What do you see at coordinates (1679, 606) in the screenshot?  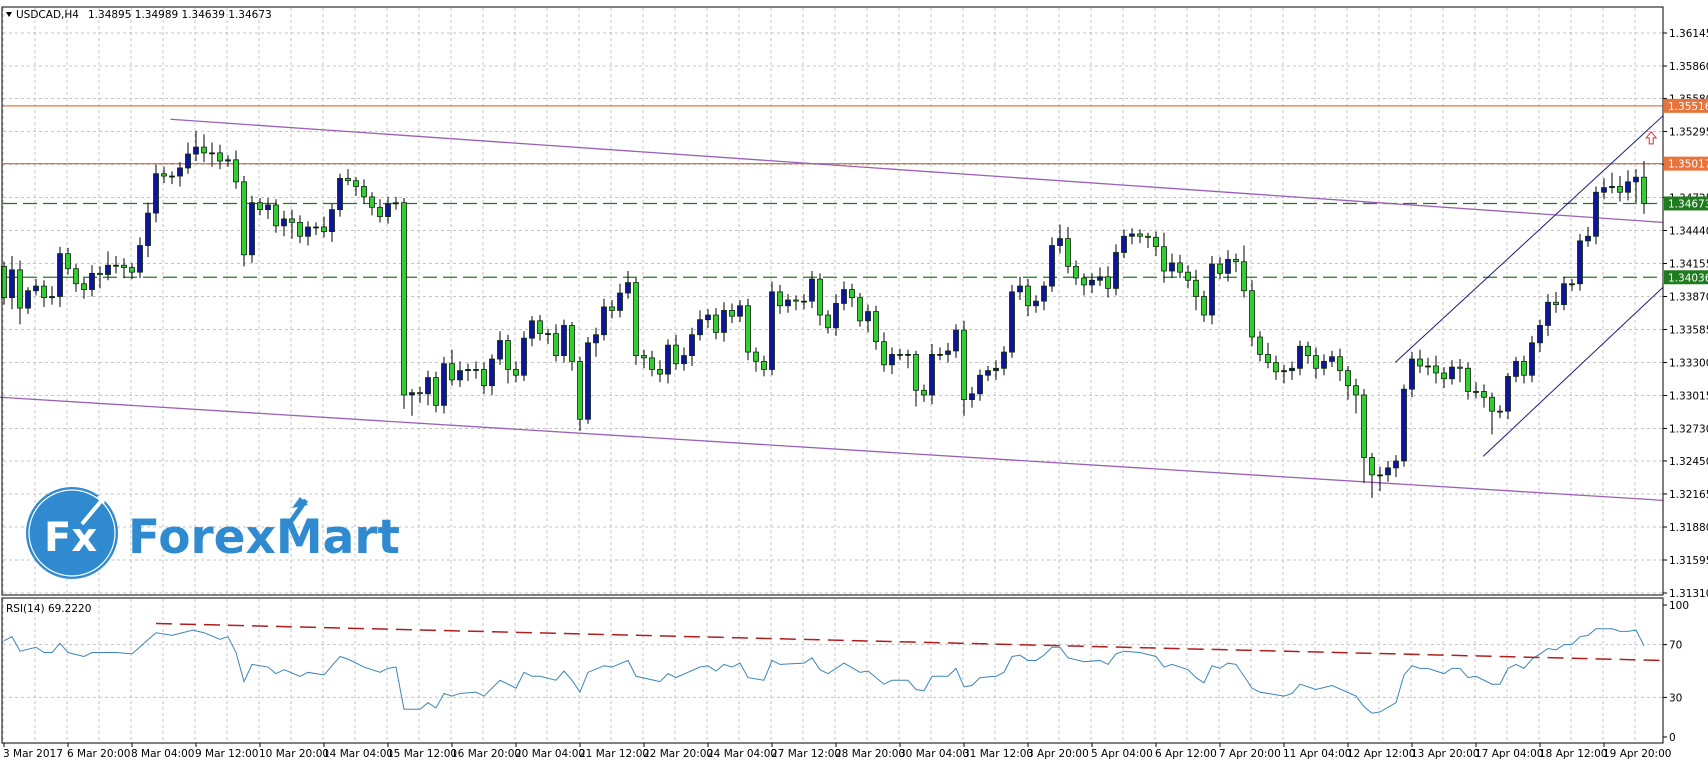 I see `rsi-tick-label: 100` at bounding box center [1679, 606].